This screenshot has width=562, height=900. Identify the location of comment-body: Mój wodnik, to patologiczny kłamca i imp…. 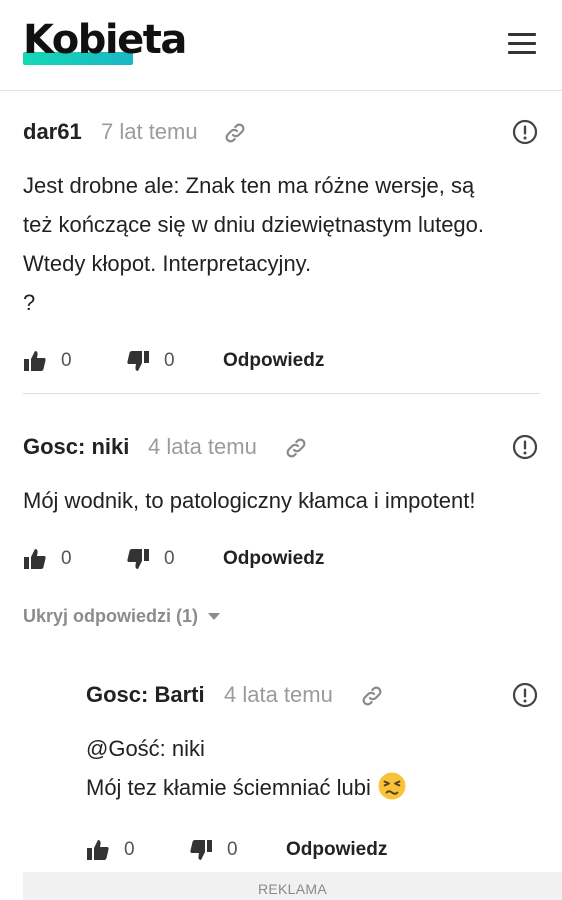
(281, 500).